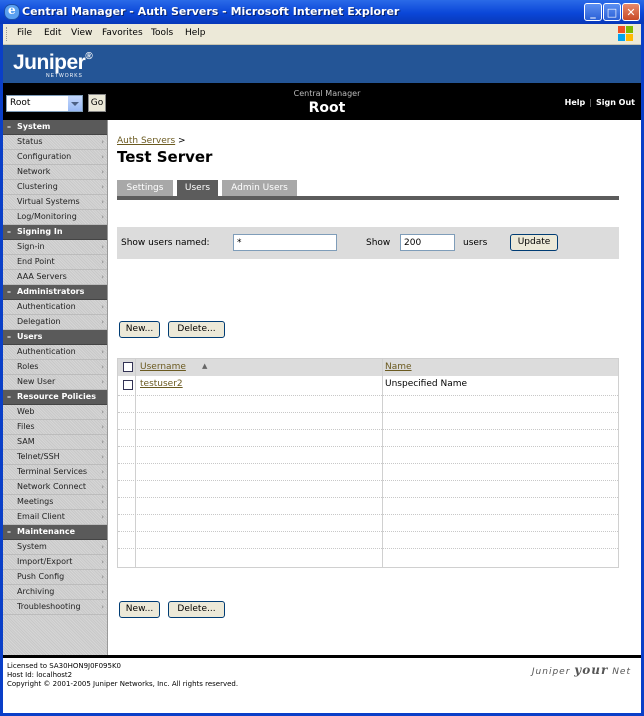  What do you see at coordinates (368, 489) in the screenshot?
I see `table-row` at bounding box center [368, 489].